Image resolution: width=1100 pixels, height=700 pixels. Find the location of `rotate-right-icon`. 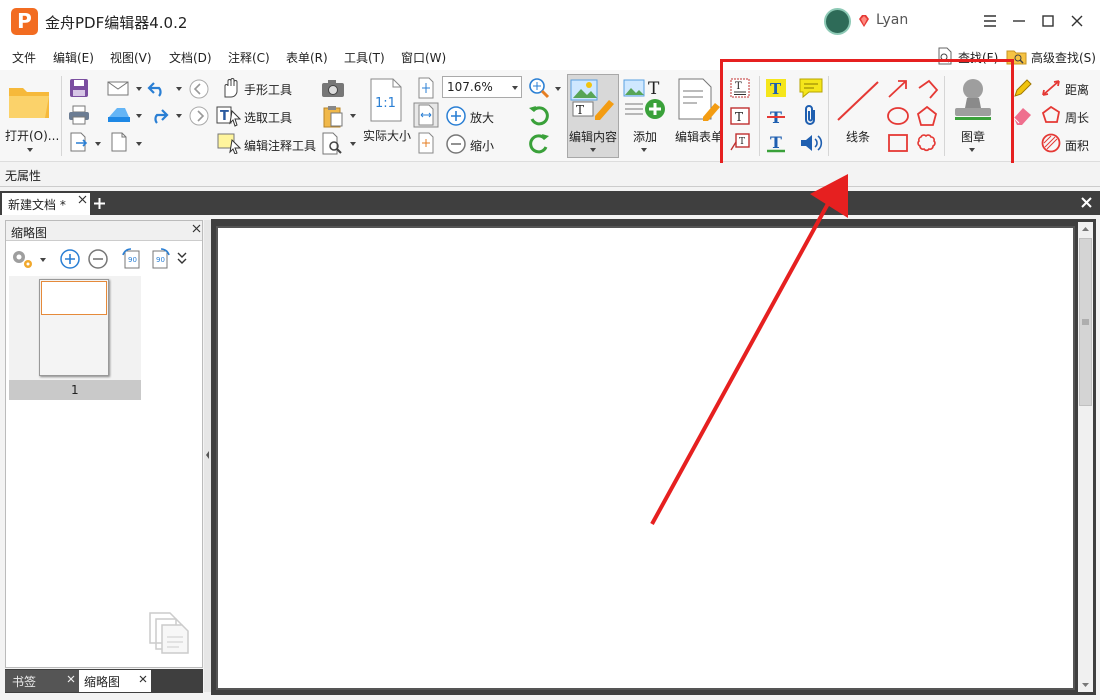

rotate-right-icon is located at coordinates (539, 144).